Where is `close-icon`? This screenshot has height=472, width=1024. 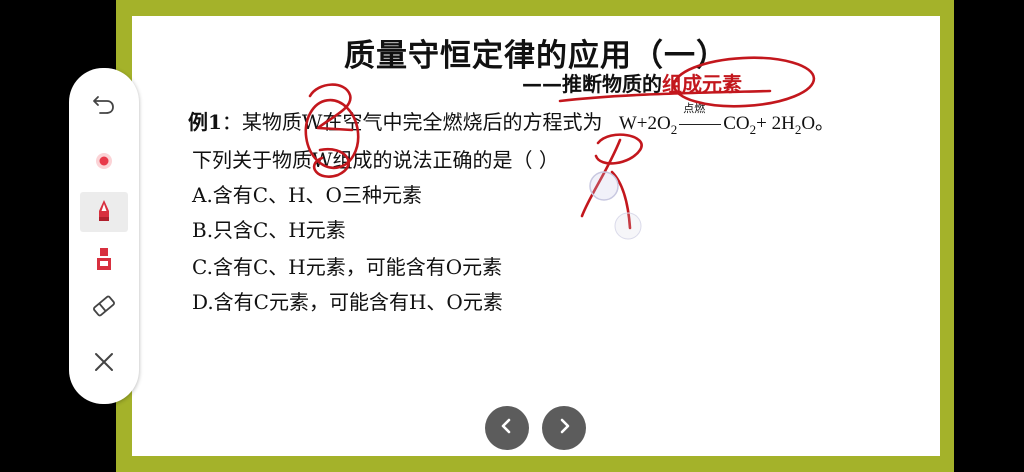 close-icon is located at coordinates (104, 364).